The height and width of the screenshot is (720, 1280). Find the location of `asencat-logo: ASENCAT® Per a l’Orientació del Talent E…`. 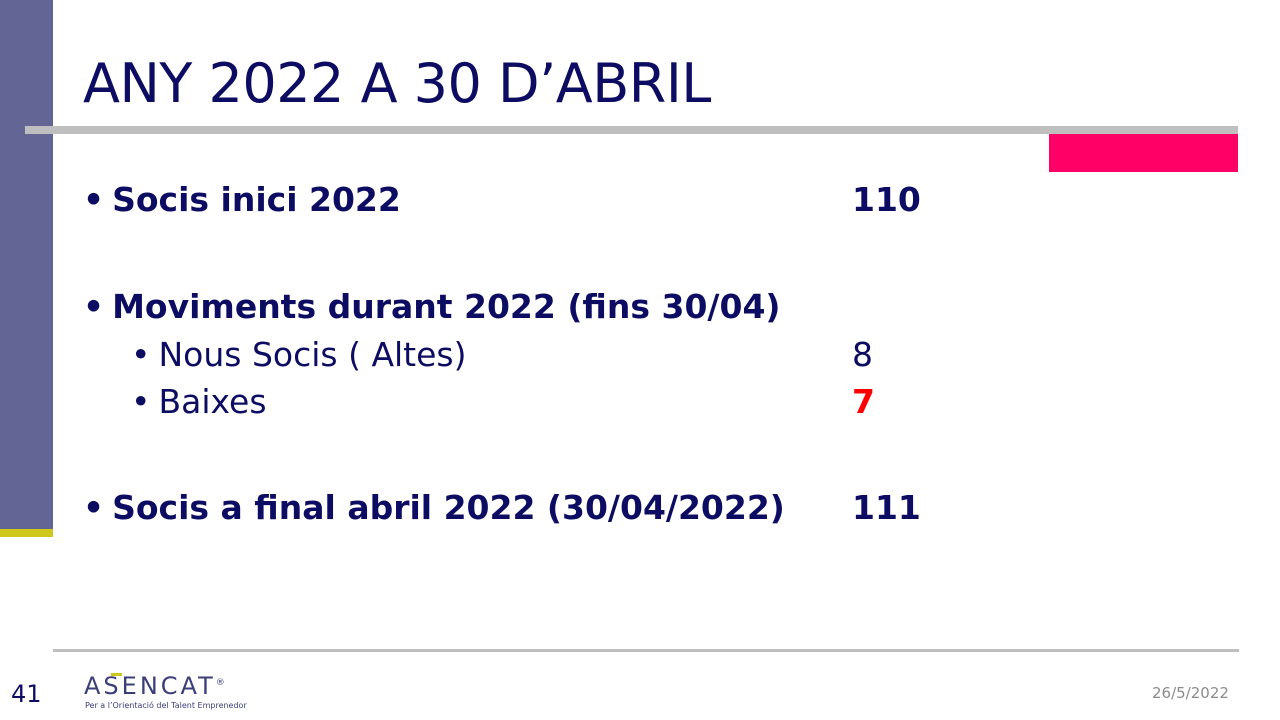

asencat-logo: ASENCAT® Per a l’Orientació del Talent E… is located at coordinates (165, 693).